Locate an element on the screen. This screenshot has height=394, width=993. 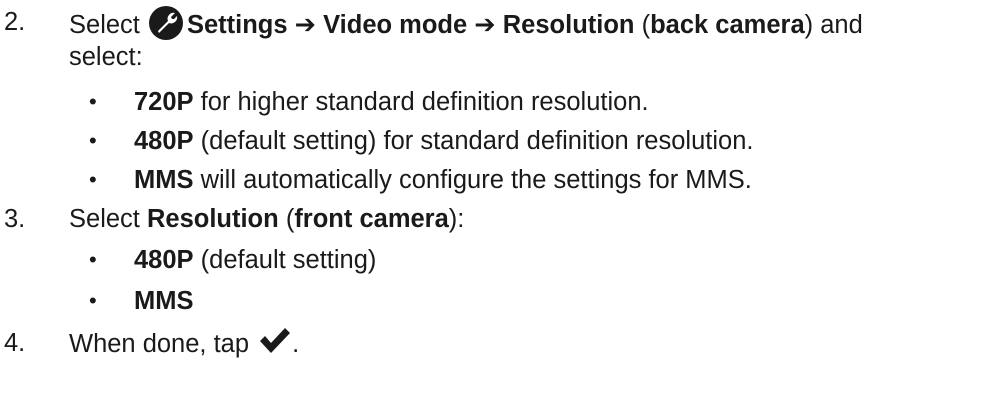
option-label: 720P is located at coordinates (164, 102).